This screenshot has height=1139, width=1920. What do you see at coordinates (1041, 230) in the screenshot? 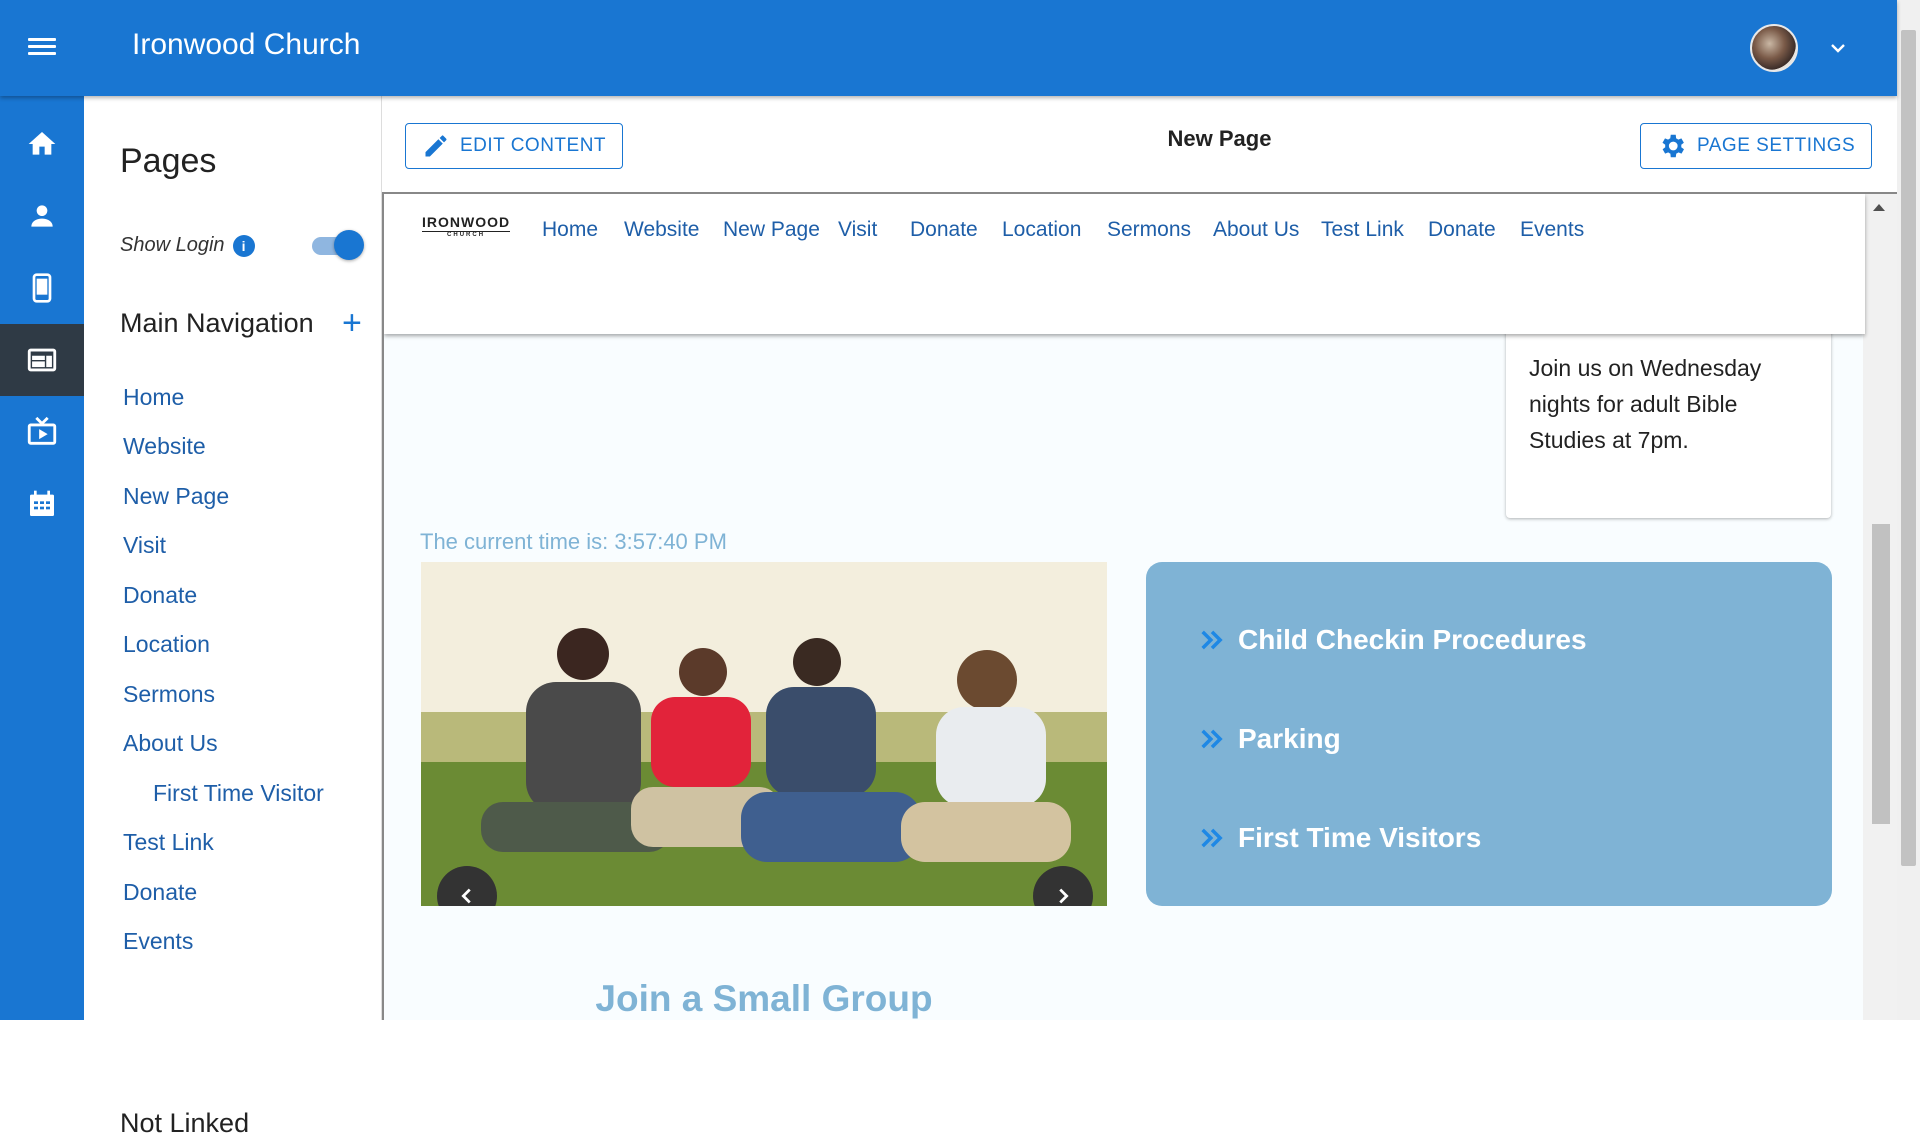
I see `site-nav-location: Location` at bounding box center [1041, 230].